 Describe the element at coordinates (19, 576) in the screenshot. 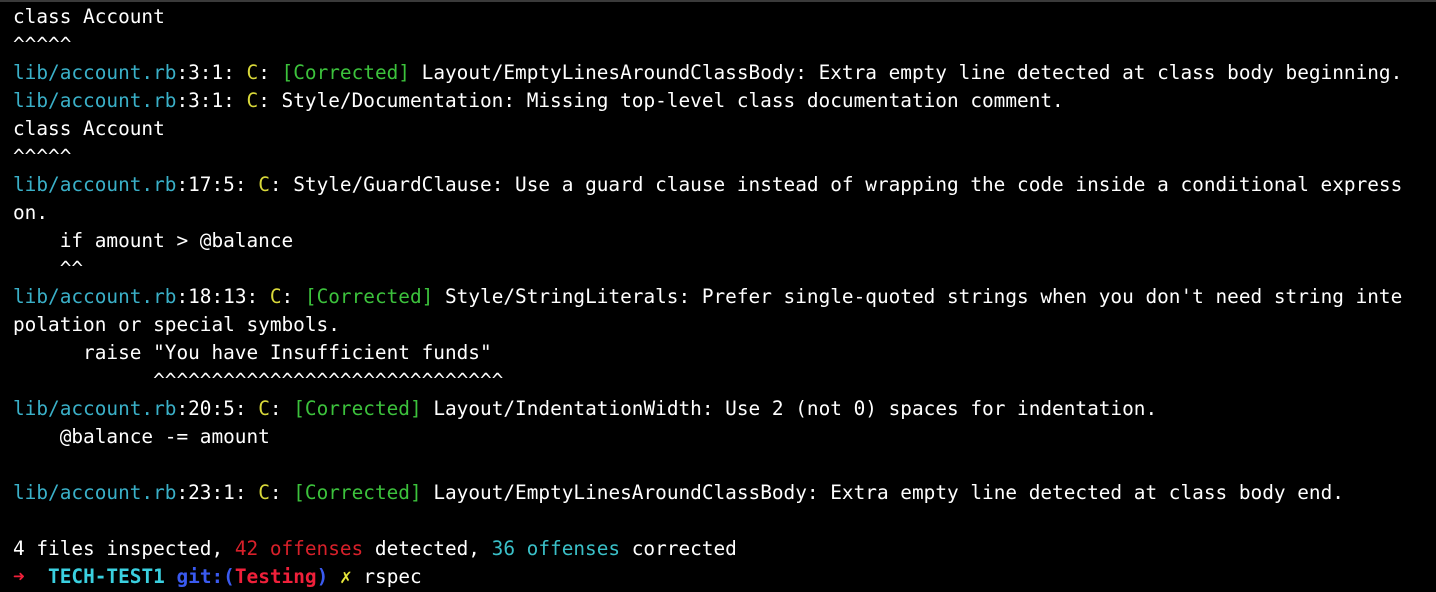

I see `prompt-arrow-icon: ➜` at that location.